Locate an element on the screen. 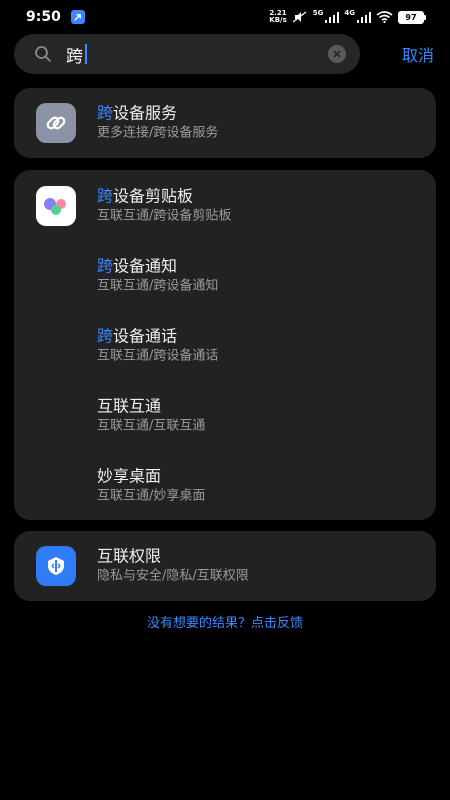  result-card-3: 互联权限 隐私与安全/隐私/互联权限 is located at coordinates (225, 566).